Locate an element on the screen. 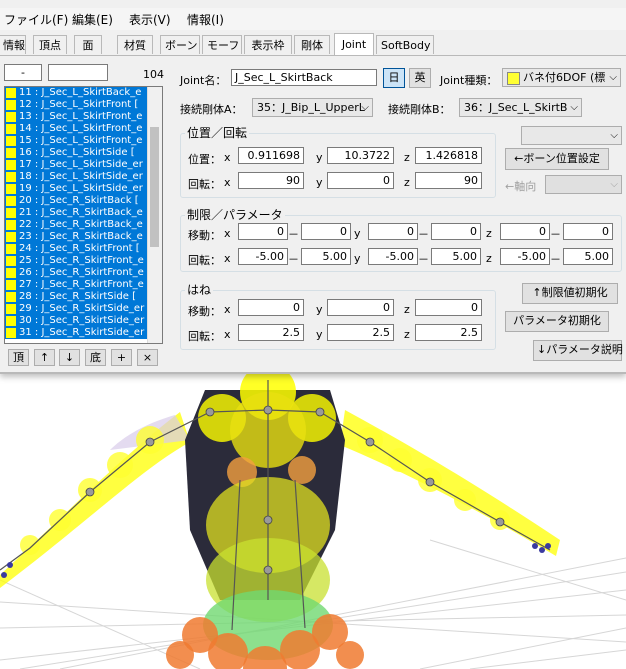  list-filter-input is located at coordinates (78, 72).